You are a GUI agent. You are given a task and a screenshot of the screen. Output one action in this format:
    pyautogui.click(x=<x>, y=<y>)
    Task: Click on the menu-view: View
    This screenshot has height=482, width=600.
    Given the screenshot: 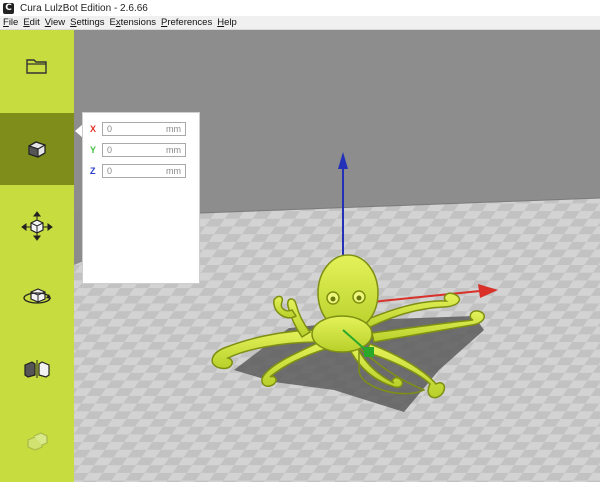 What is the action you would take?
    pyautogui.click(x=55, y=22)
    